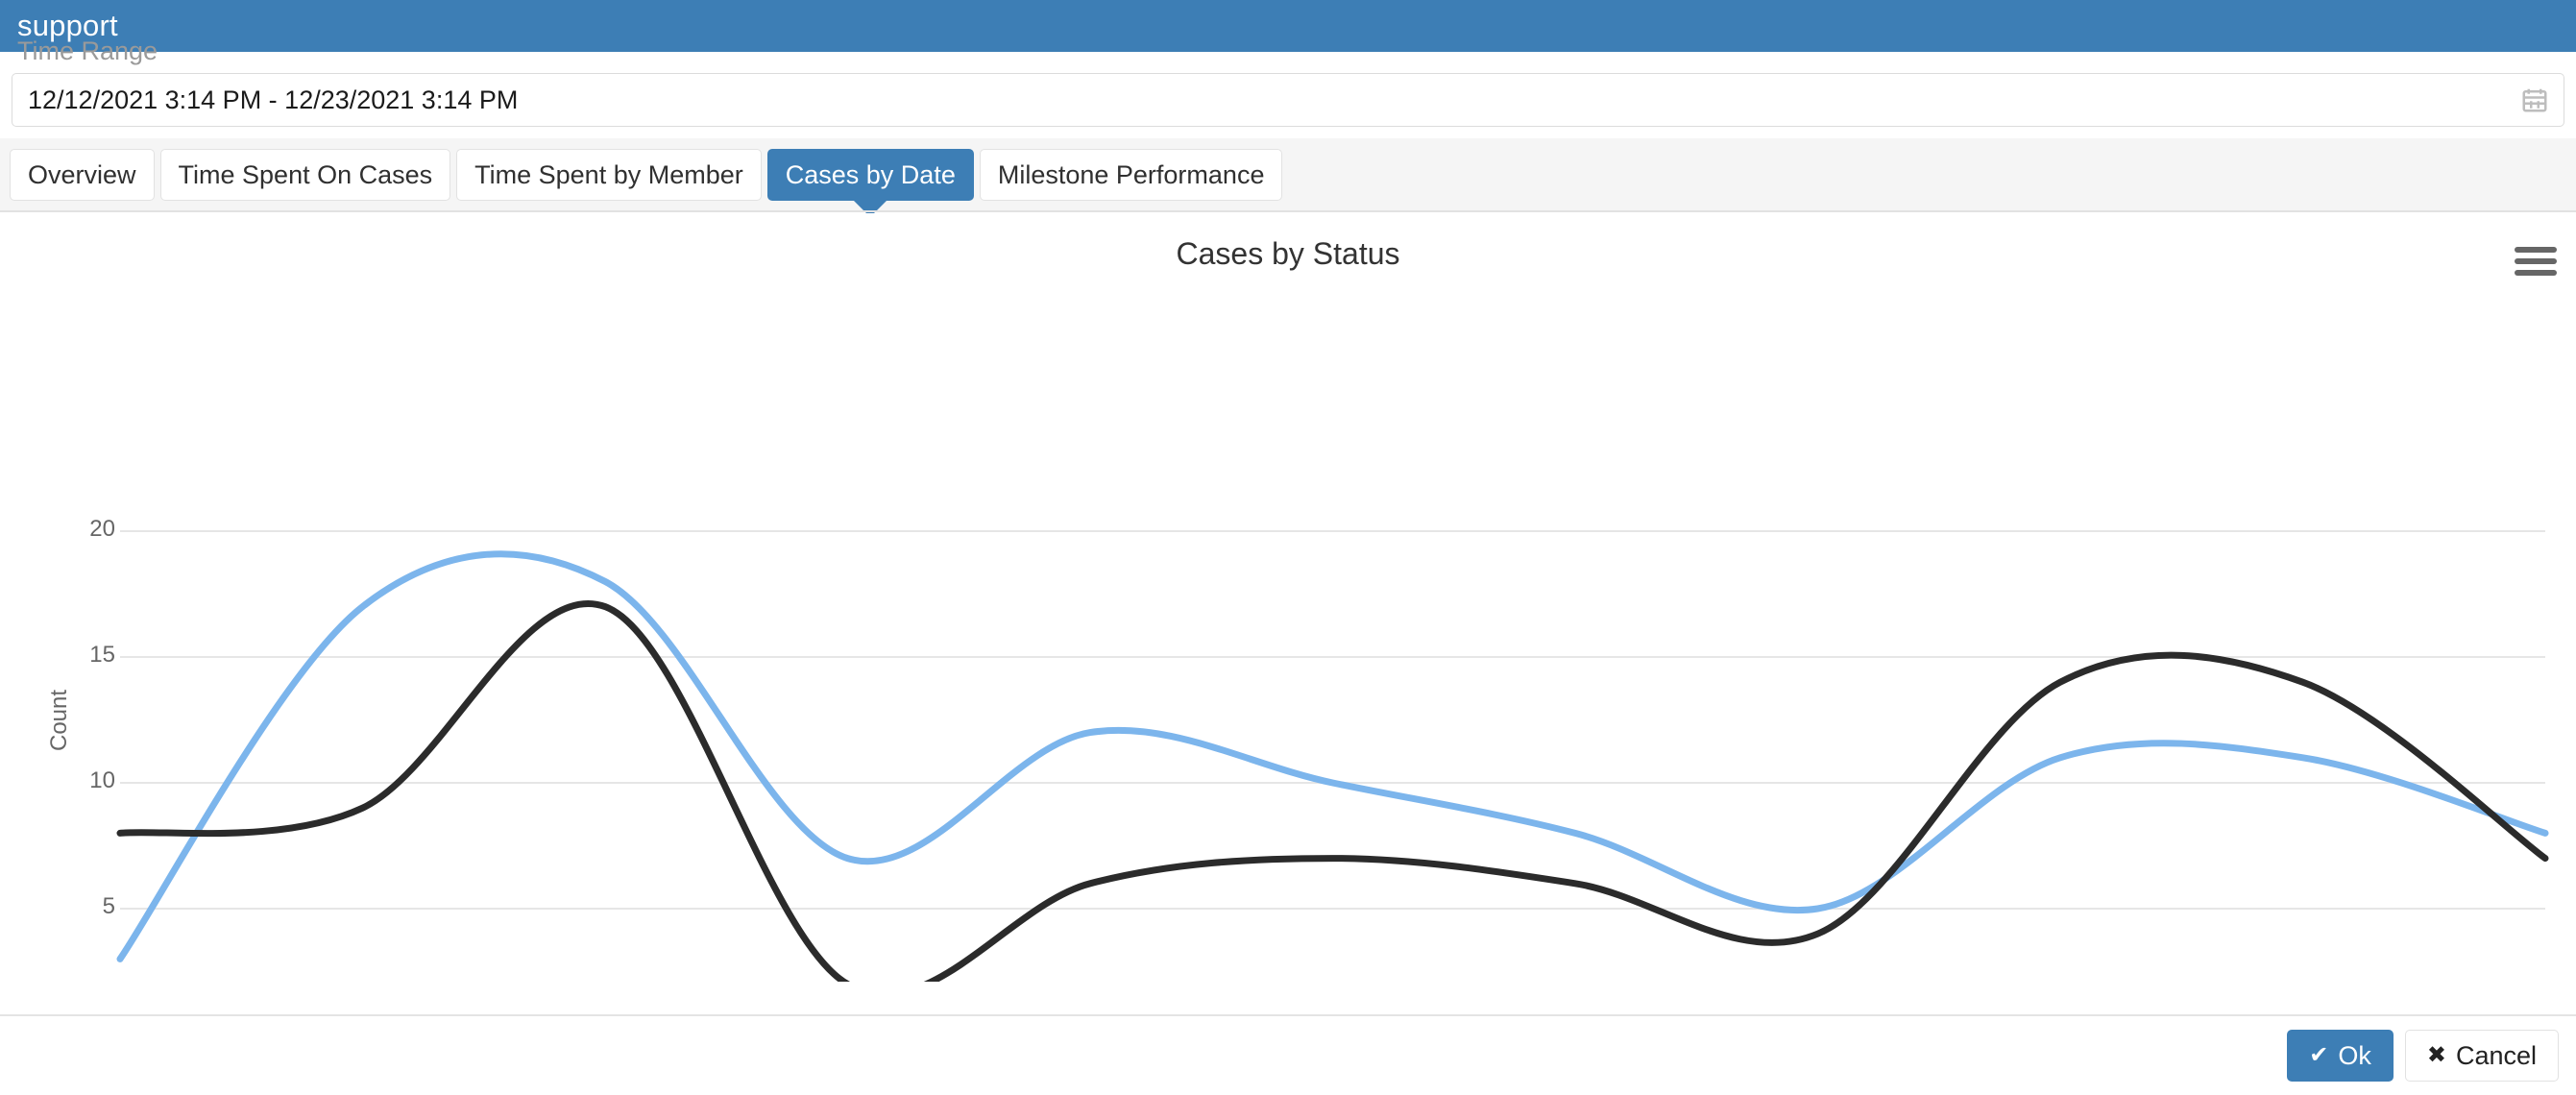 This screenshot has width=2576, height=1095. What do you see at coordinates (2354, 1055) in the screenshot?
I see `ok-button-label: Ok` at bounding box center [2354, 1055].